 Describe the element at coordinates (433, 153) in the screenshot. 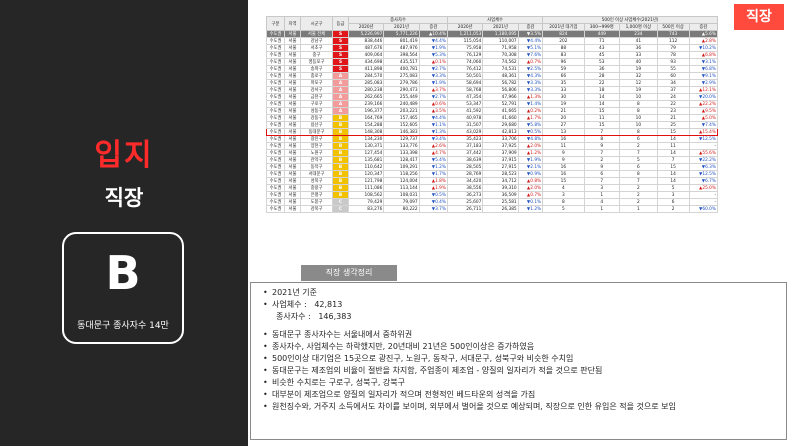

I see `table-cell: ▲4.7%` at that location.